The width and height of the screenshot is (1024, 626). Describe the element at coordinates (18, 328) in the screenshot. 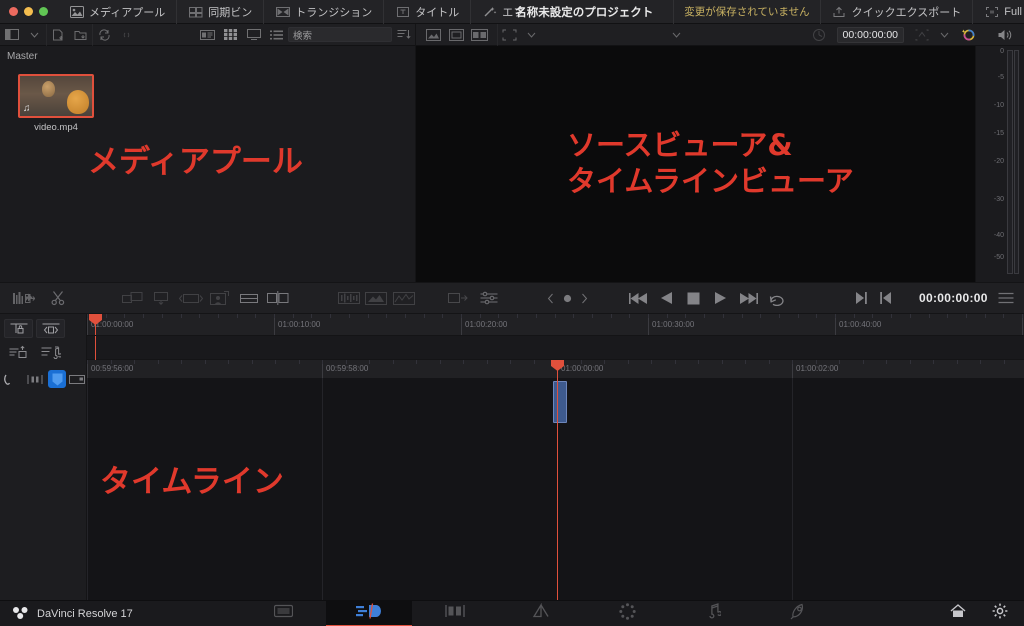

I see `lock-track-icon` at that location.